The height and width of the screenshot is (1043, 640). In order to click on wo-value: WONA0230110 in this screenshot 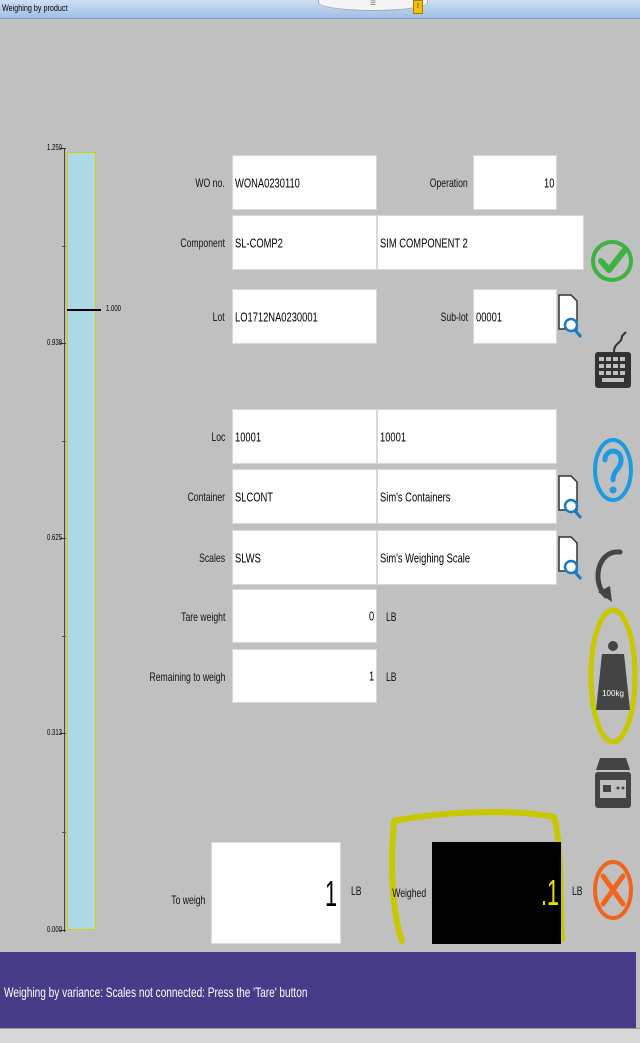, I will do `click(267, 182)`.